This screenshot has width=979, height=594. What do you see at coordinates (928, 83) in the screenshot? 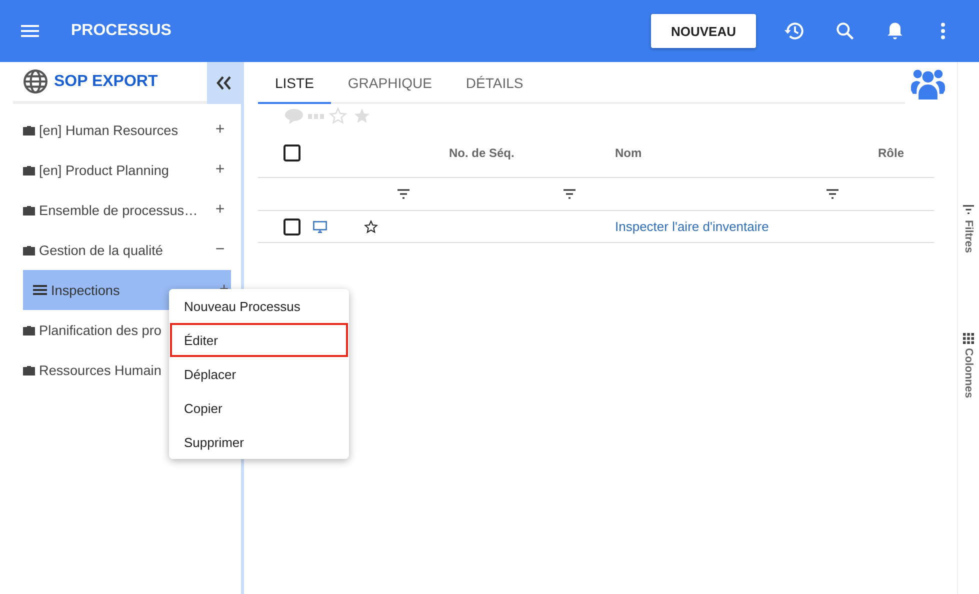
I see `users-icon` at bounding box center [928, 83].